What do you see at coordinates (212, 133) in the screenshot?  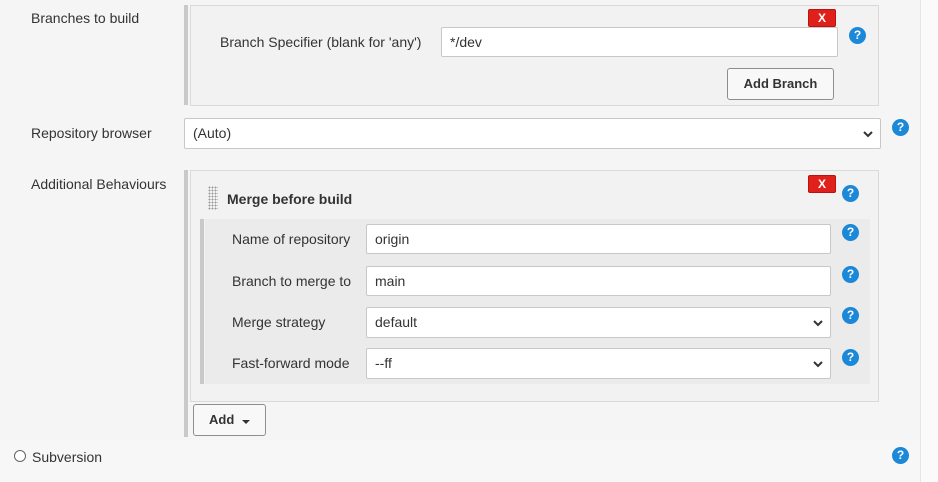 I see `repository-browser-value: (Auto)` at bounding box center [212, 133].